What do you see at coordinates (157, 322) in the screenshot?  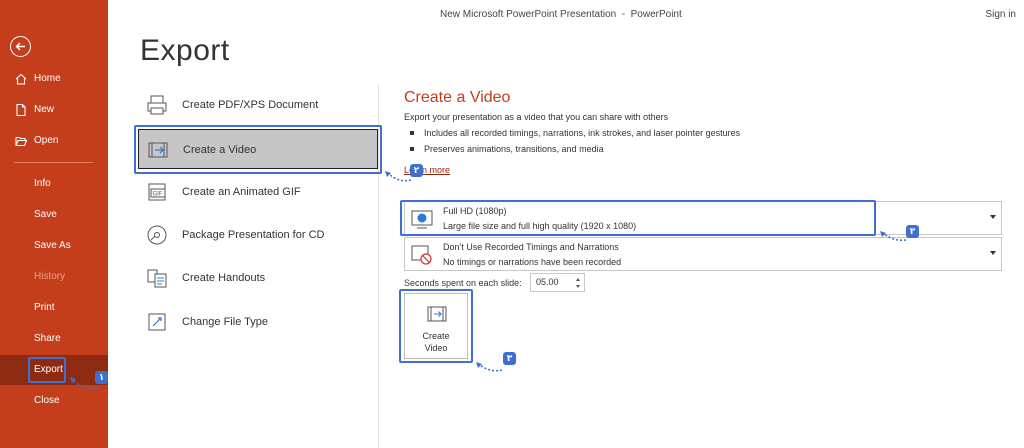 I see `change-file-type-icon` at bounding box center [157, 322].